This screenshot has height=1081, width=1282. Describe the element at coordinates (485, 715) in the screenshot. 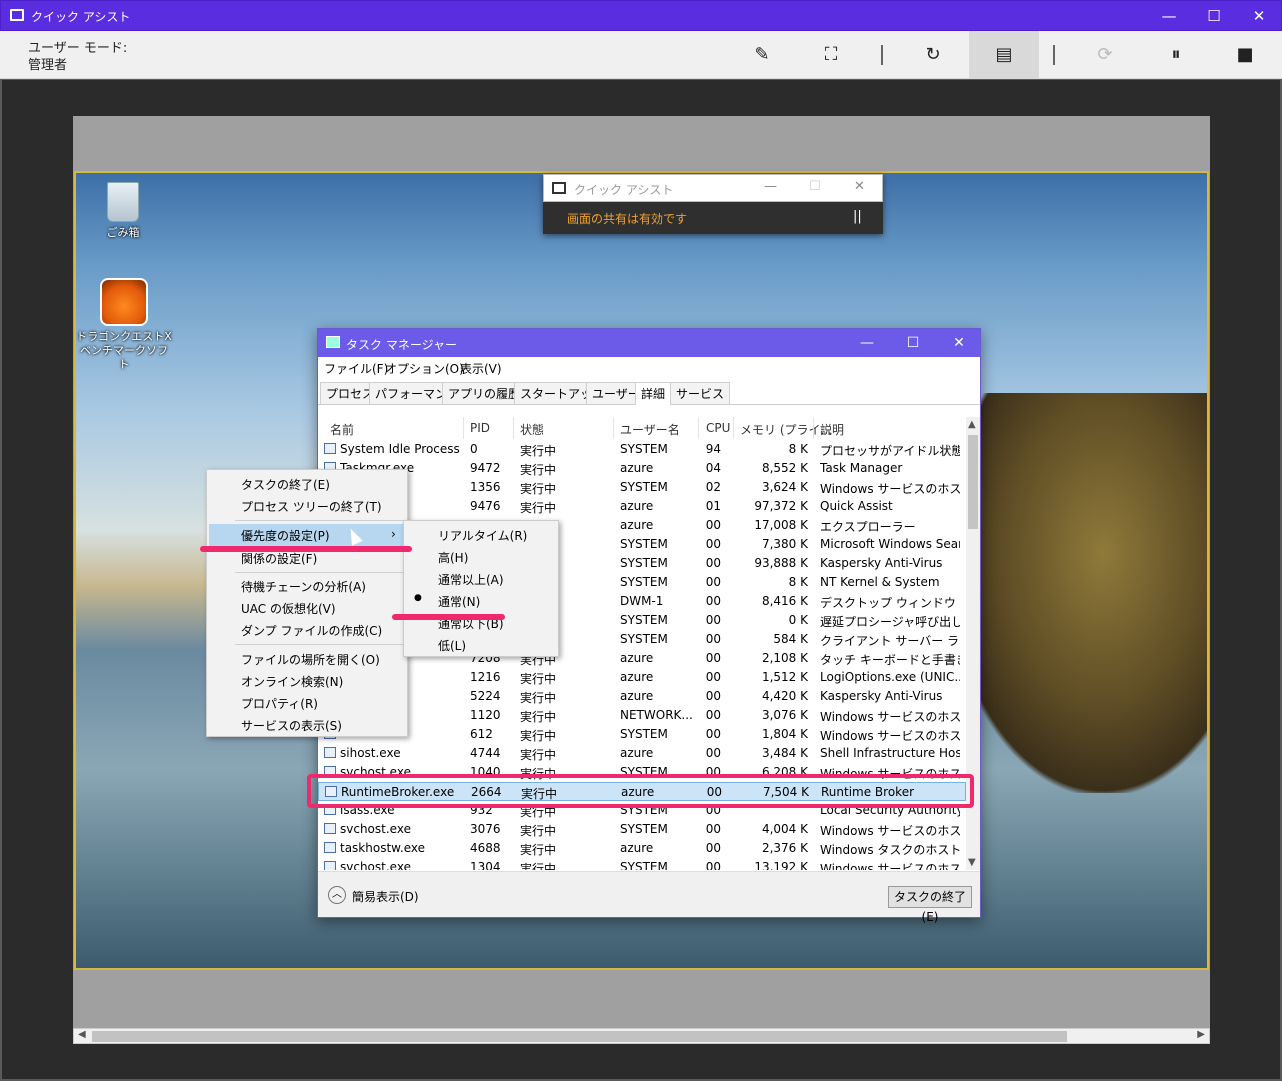

I see `cell-pid: 1120` at that location.